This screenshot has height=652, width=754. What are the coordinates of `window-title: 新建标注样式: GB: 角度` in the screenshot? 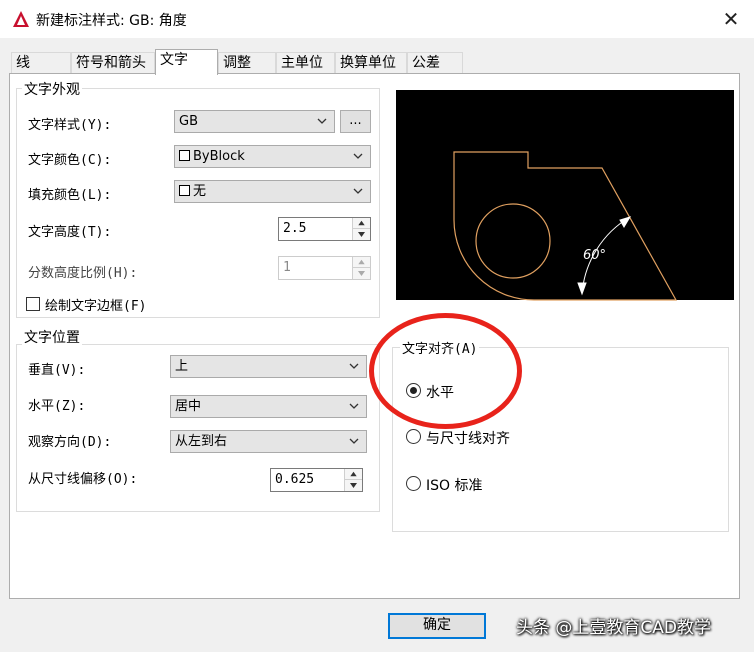 It's located at (111, 21).